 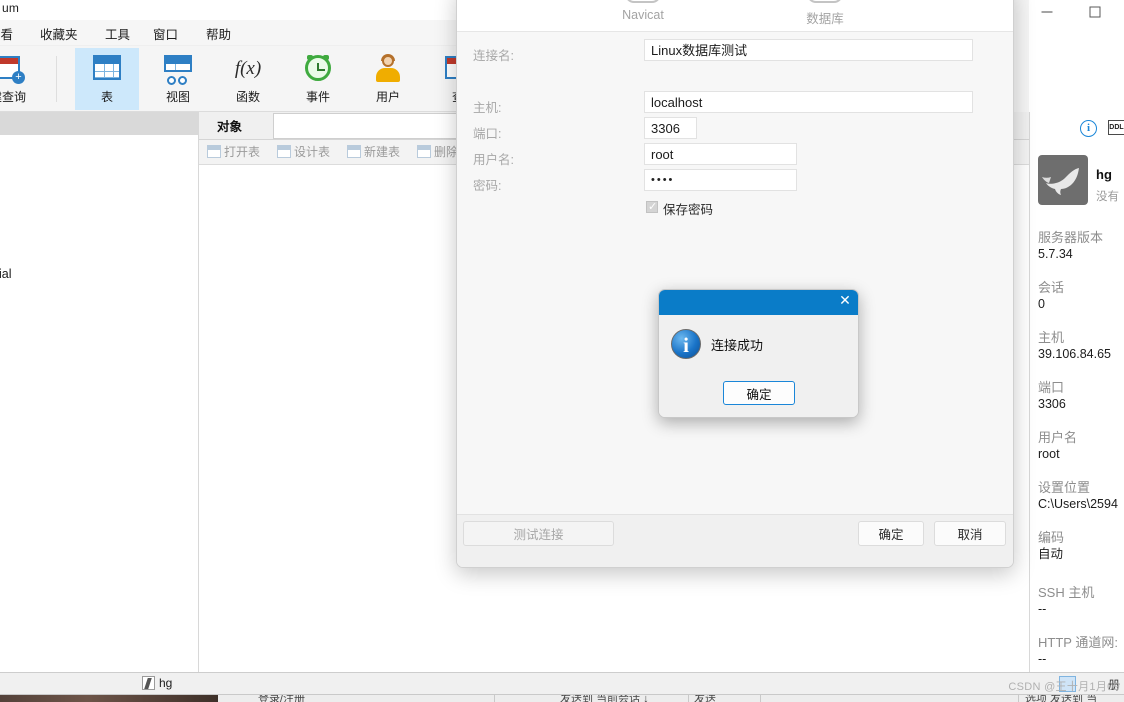 What do you see at coordinates (1074, 354) in the screenshot?
I see `info-value: 39.106.84.65` at bounding box center [1074, 354].